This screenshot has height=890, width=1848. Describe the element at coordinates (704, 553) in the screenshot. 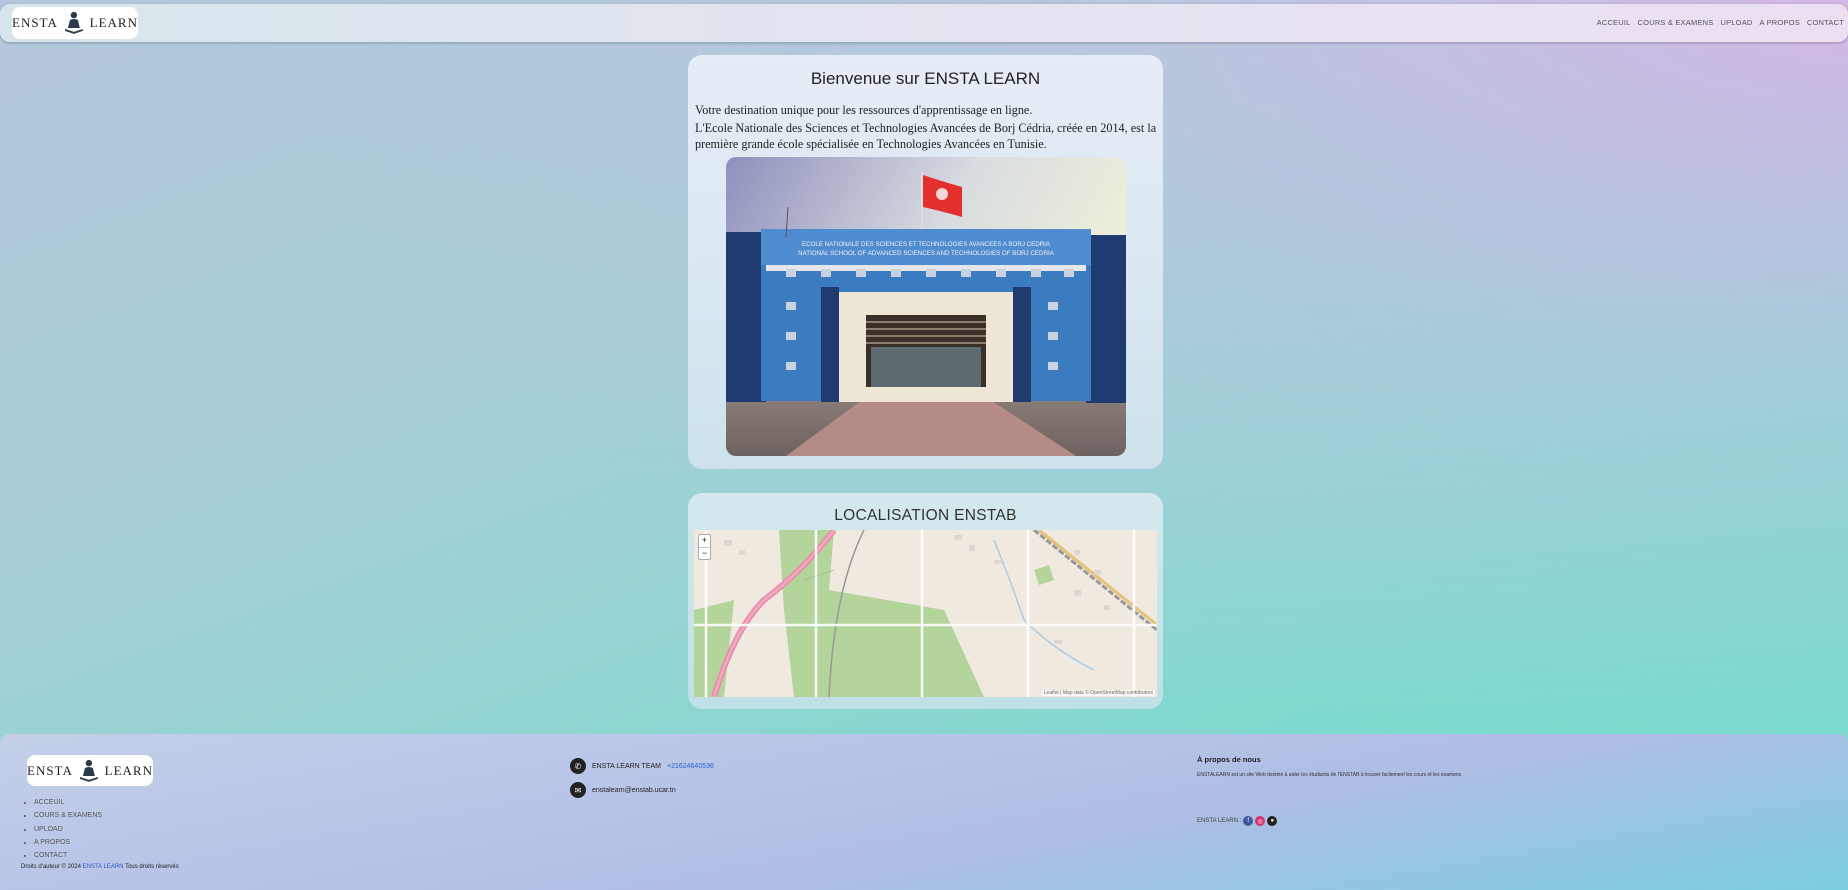

I see `zoom-out-button: −` at that location.